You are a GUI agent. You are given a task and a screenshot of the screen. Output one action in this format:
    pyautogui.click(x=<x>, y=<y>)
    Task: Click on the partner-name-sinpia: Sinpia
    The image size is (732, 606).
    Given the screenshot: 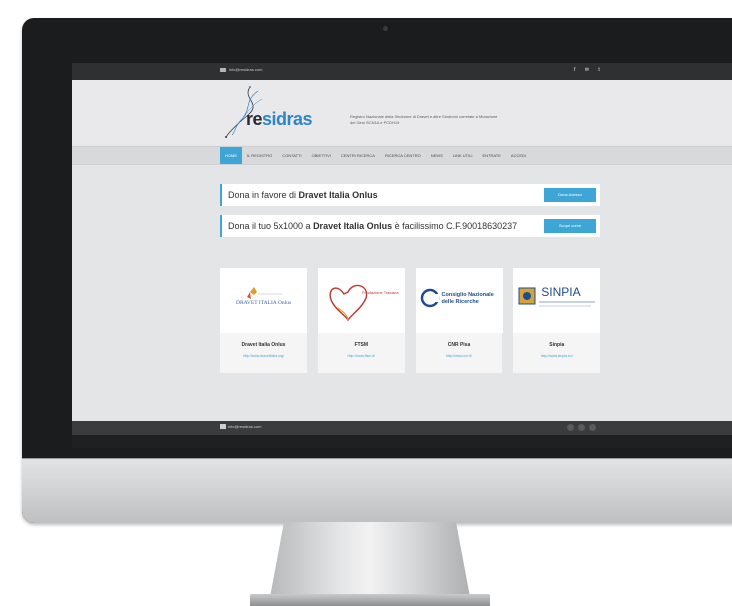 What is the action you would take?
    pyautogui.click(x=557, y=345)
    